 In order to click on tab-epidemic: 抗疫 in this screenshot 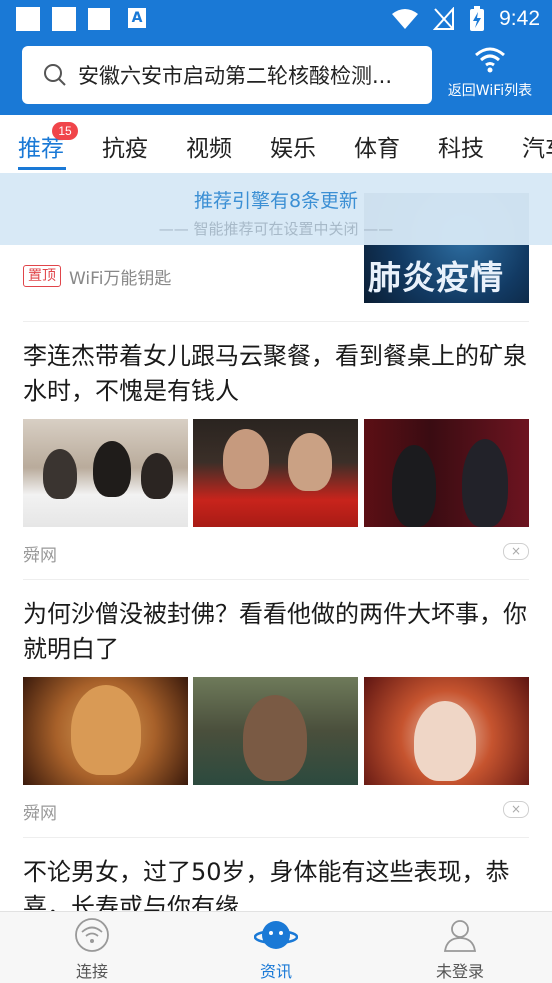, I will do `click(125, 146)`.